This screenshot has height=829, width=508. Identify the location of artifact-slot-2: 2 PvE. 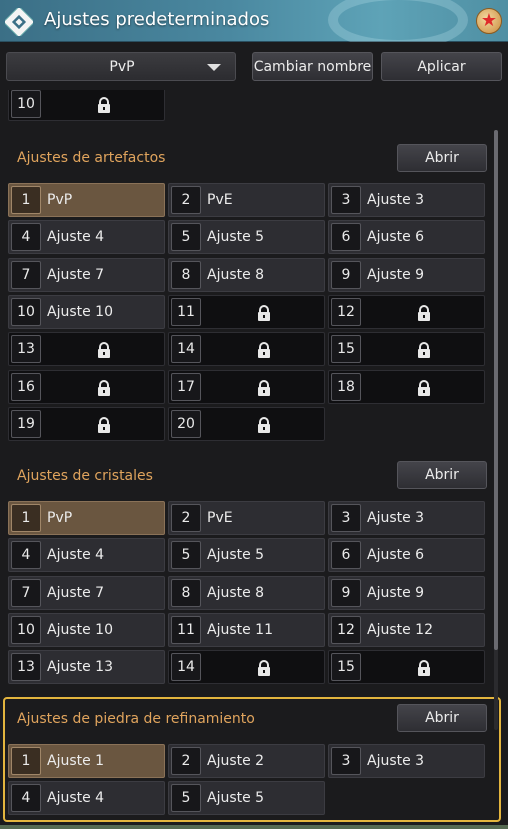
(246, 200).